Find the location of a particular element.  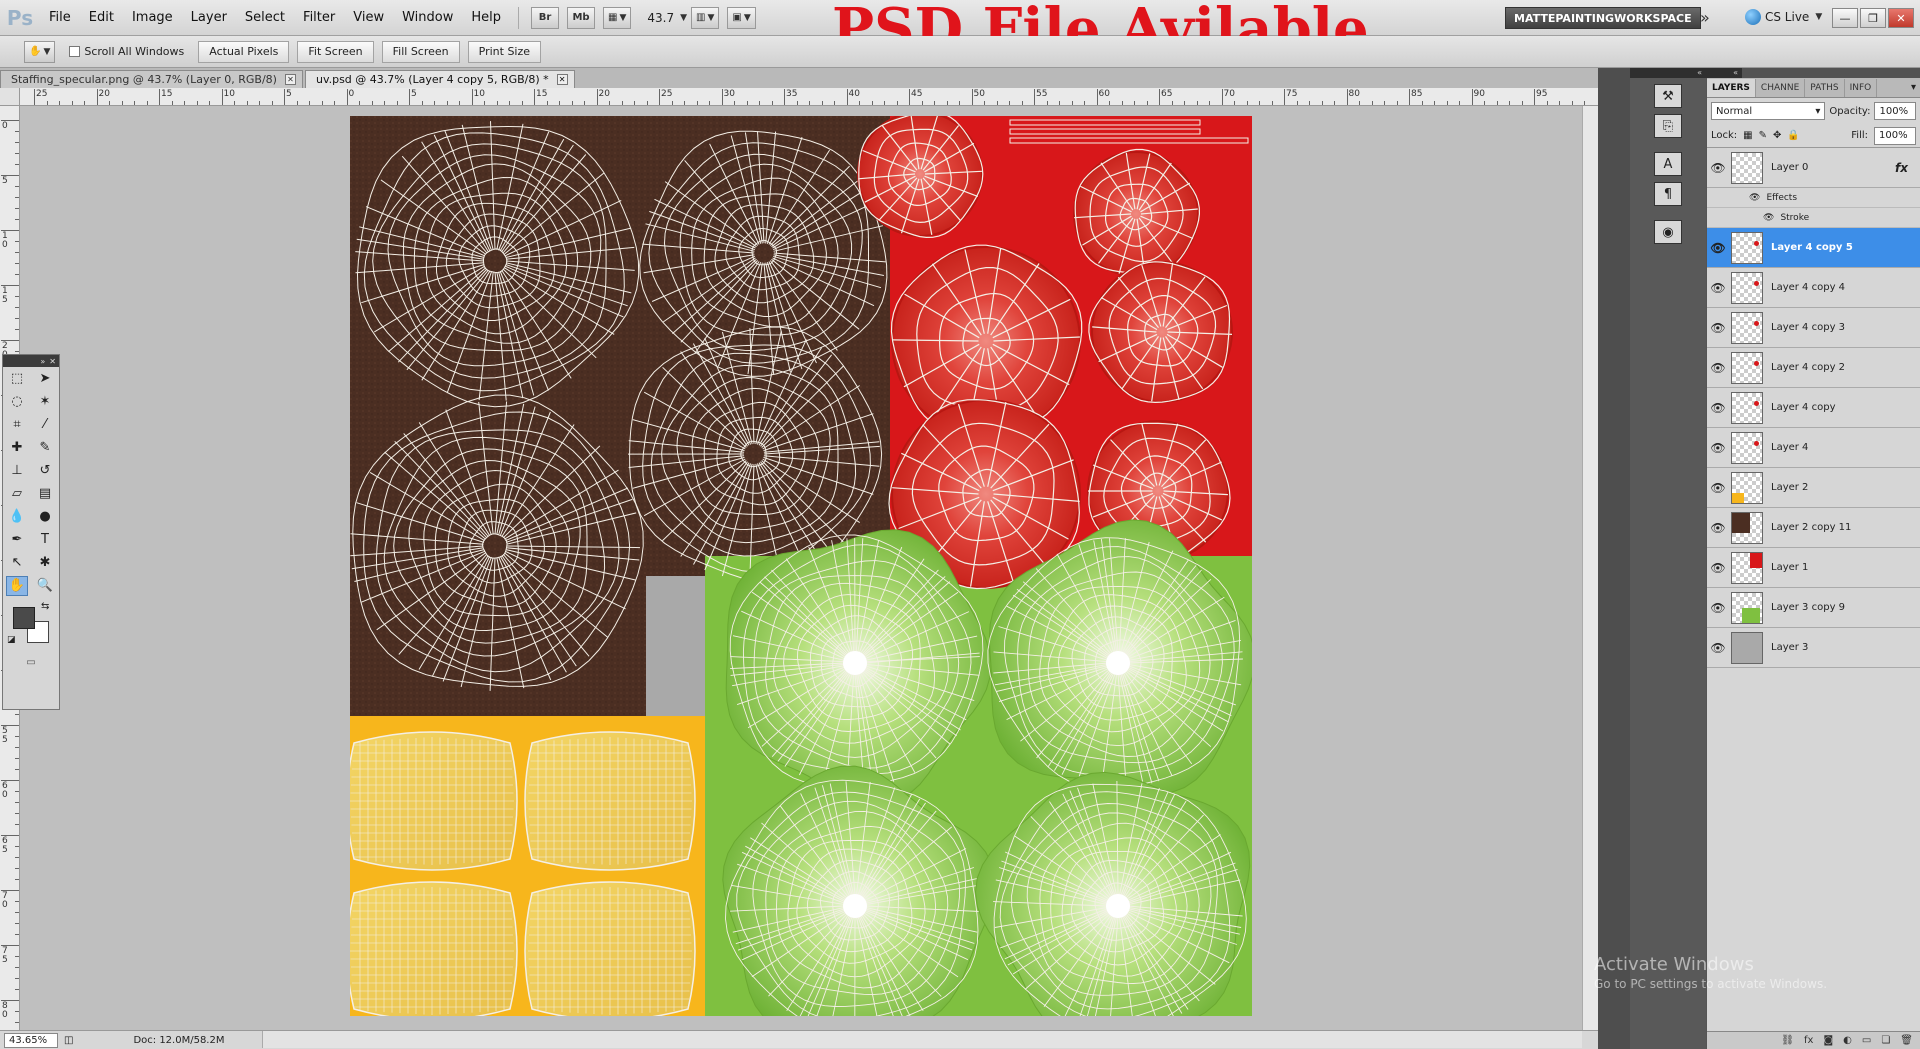

adjustment-layer-icon: ◐ is located at coordinates (1847, 1040).